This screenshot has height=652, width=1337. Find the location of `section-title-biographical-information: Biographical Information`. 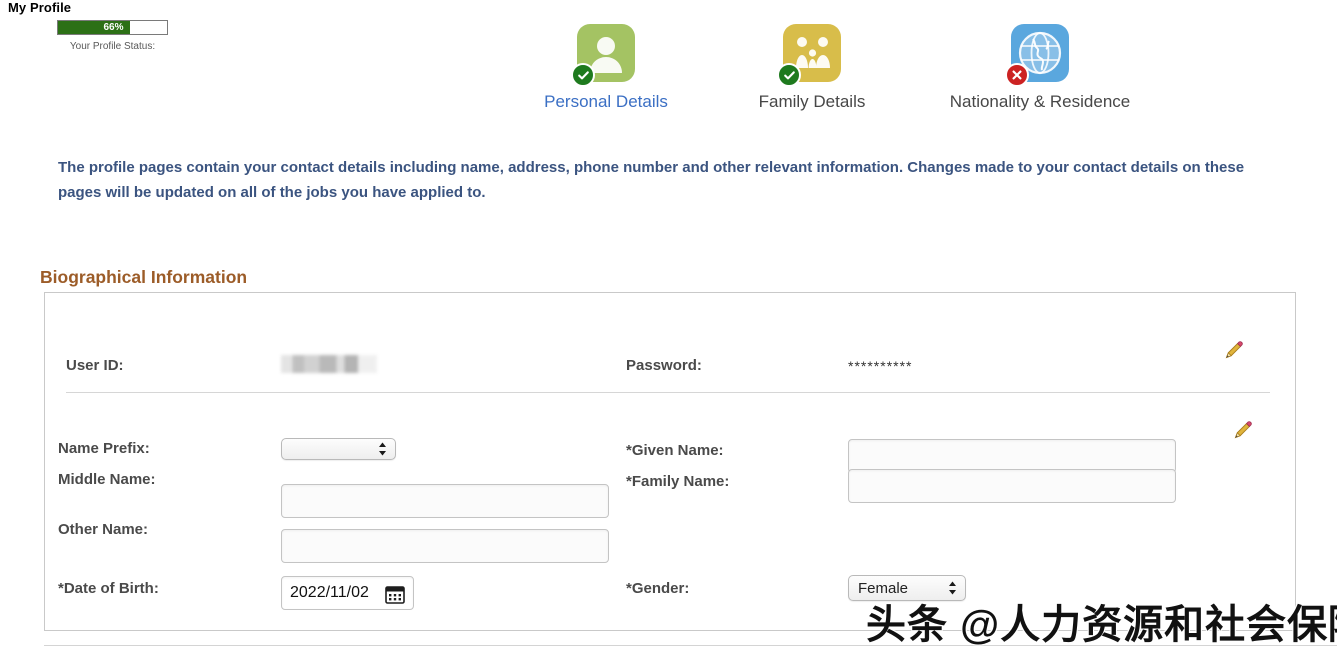

section-title-biographical-information: Biographical Information is located at coordinates (144, 277).